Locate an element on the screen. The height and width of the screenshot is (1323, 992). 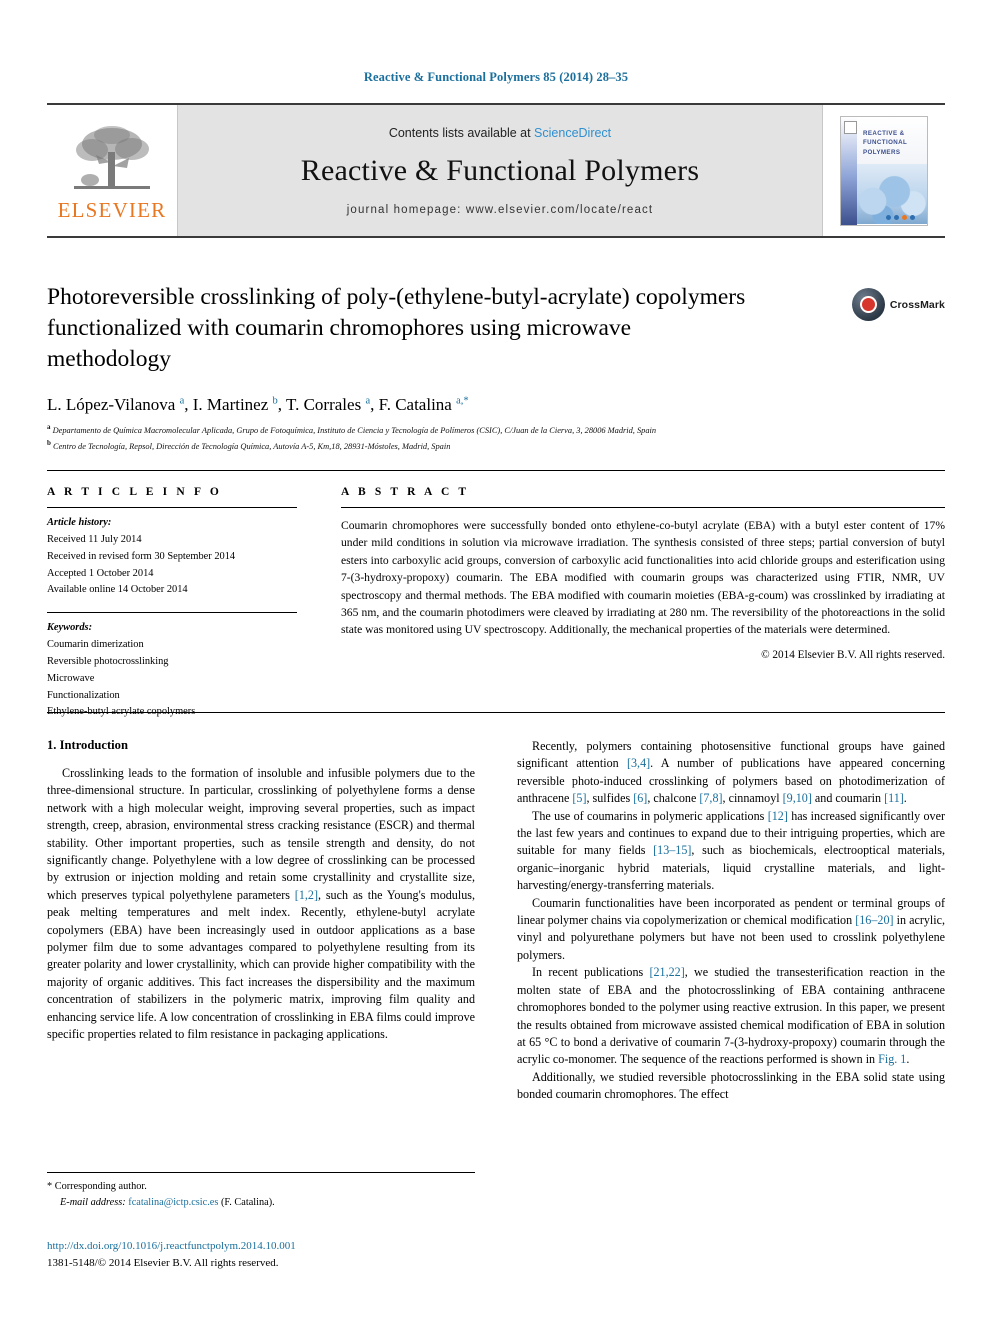
corresponding-author-line: * Corresponding author. is located at coordinates (261, 1187).